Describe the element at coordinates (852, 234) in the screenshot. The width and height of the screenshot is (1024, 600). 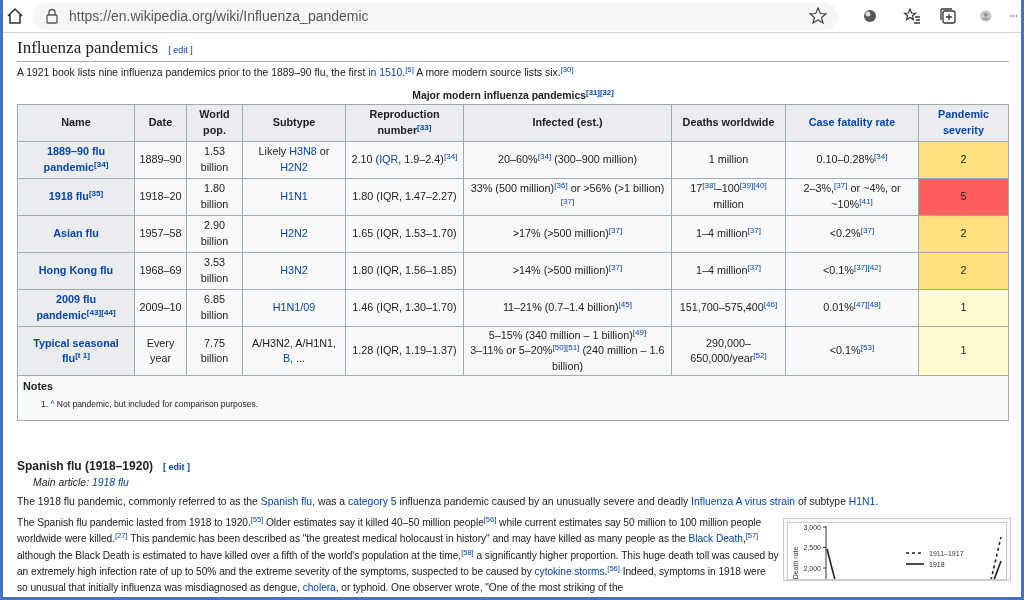
I see `table-cell: <0.2%$^{[37]}$` at that location.